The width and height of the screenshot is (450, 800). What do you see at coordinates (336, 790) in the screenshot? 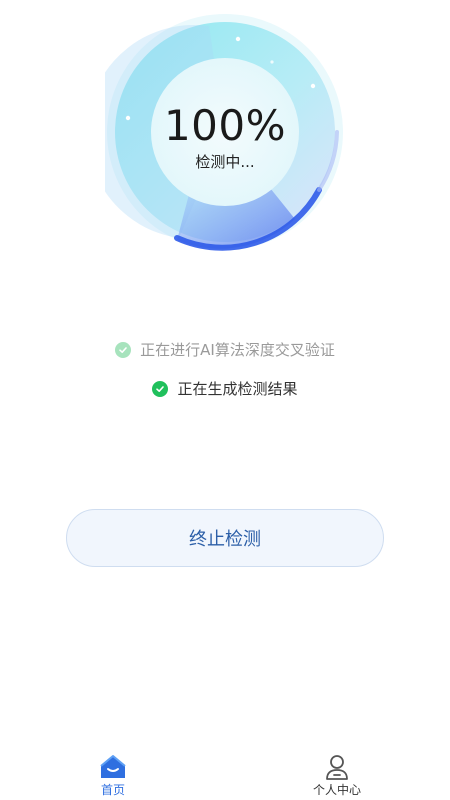
I see `tab-profile-label: 个人中心` at bounding box center [336, 790].